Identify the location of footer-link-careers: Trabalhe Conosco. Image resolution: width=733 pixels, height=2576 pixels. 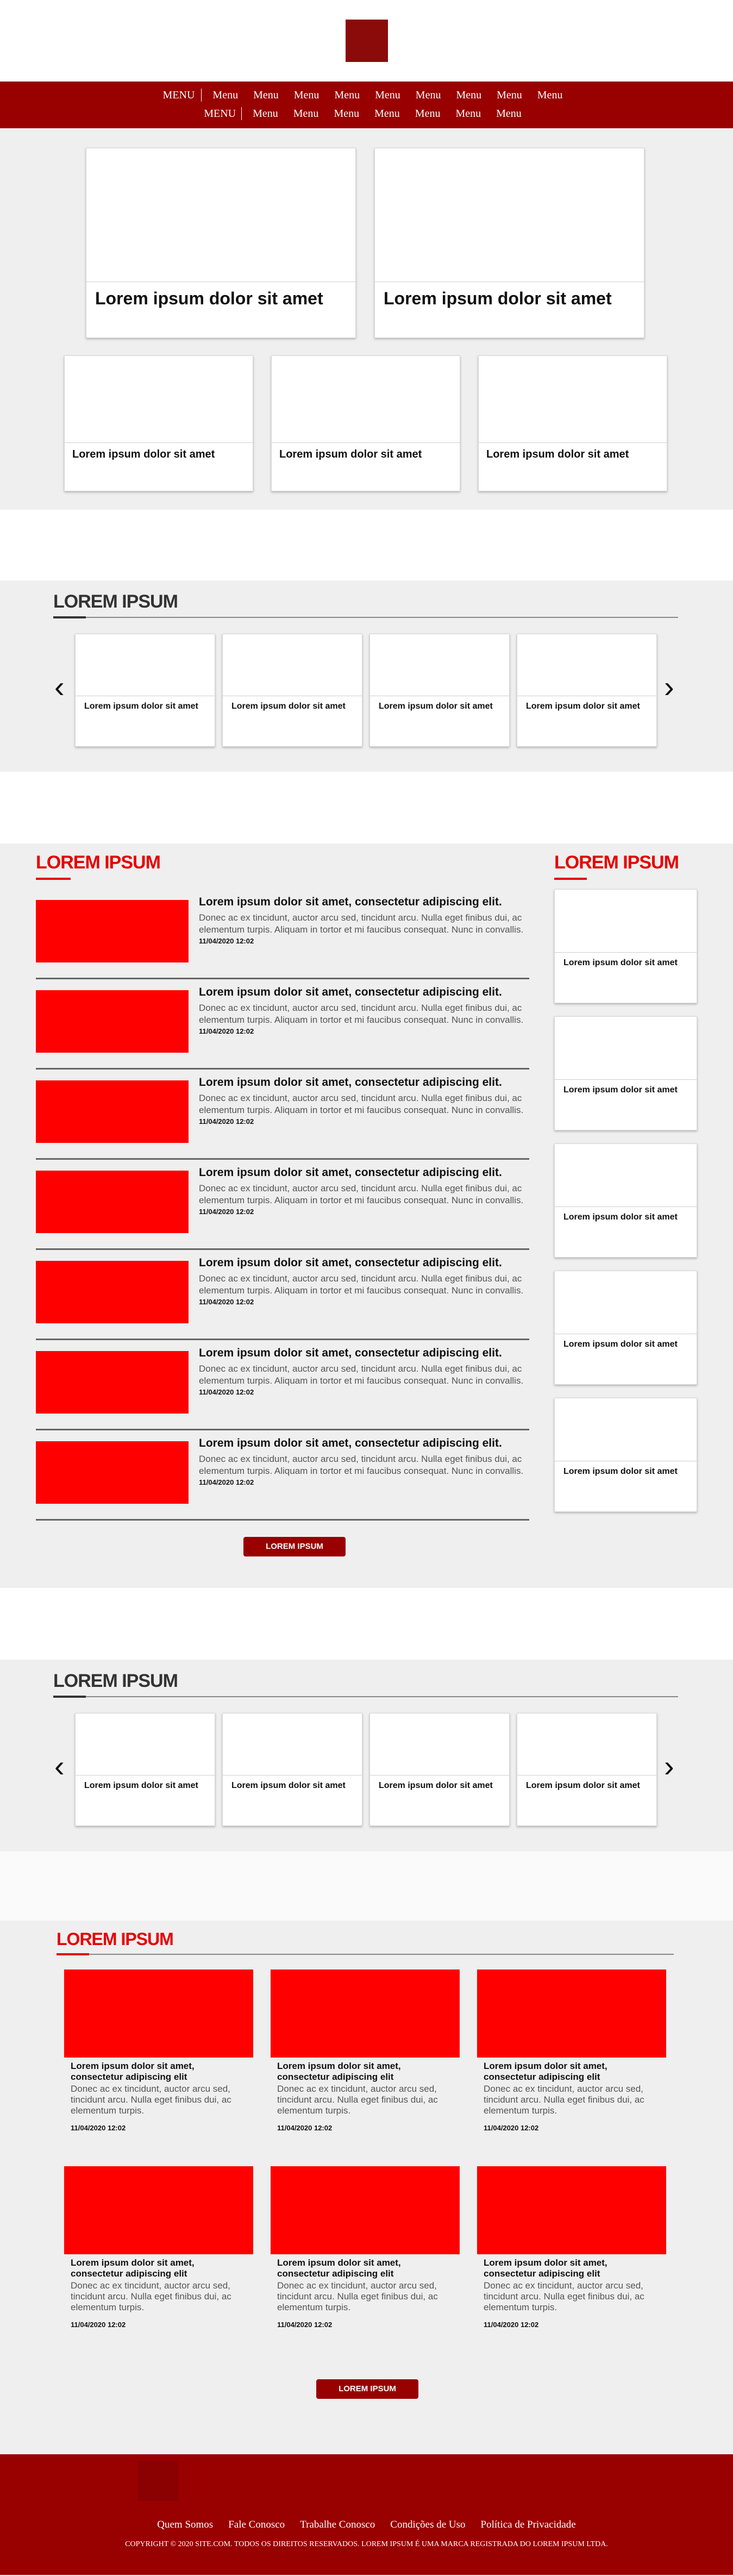
(337, 2525).